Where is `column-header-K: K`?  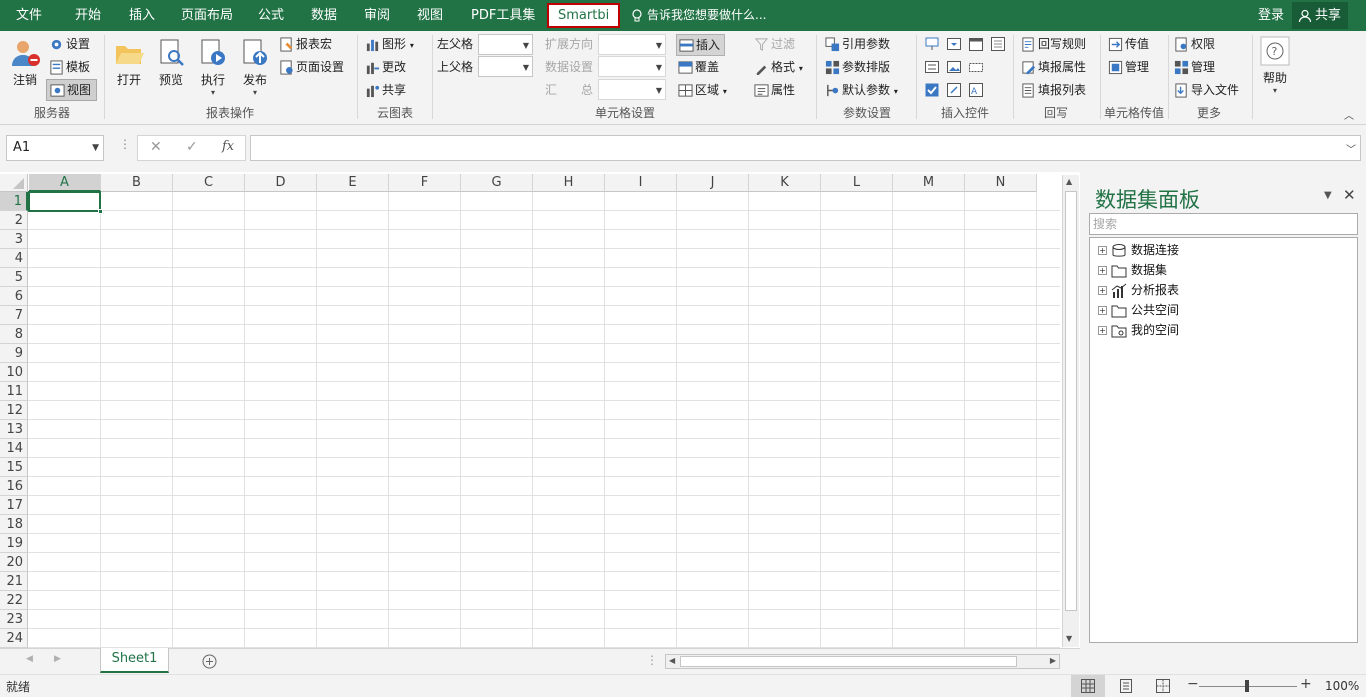
column-header-K: K is located at coordinates (785, 183).